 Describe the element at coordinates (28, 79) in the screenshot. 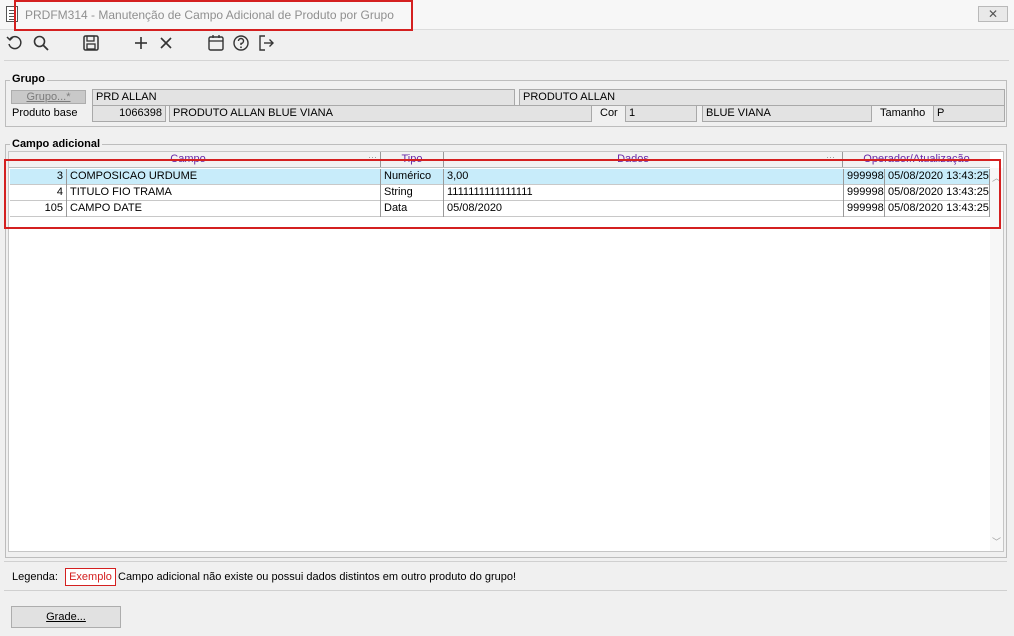

I see `grupo-section-title: Grupo` at that location.